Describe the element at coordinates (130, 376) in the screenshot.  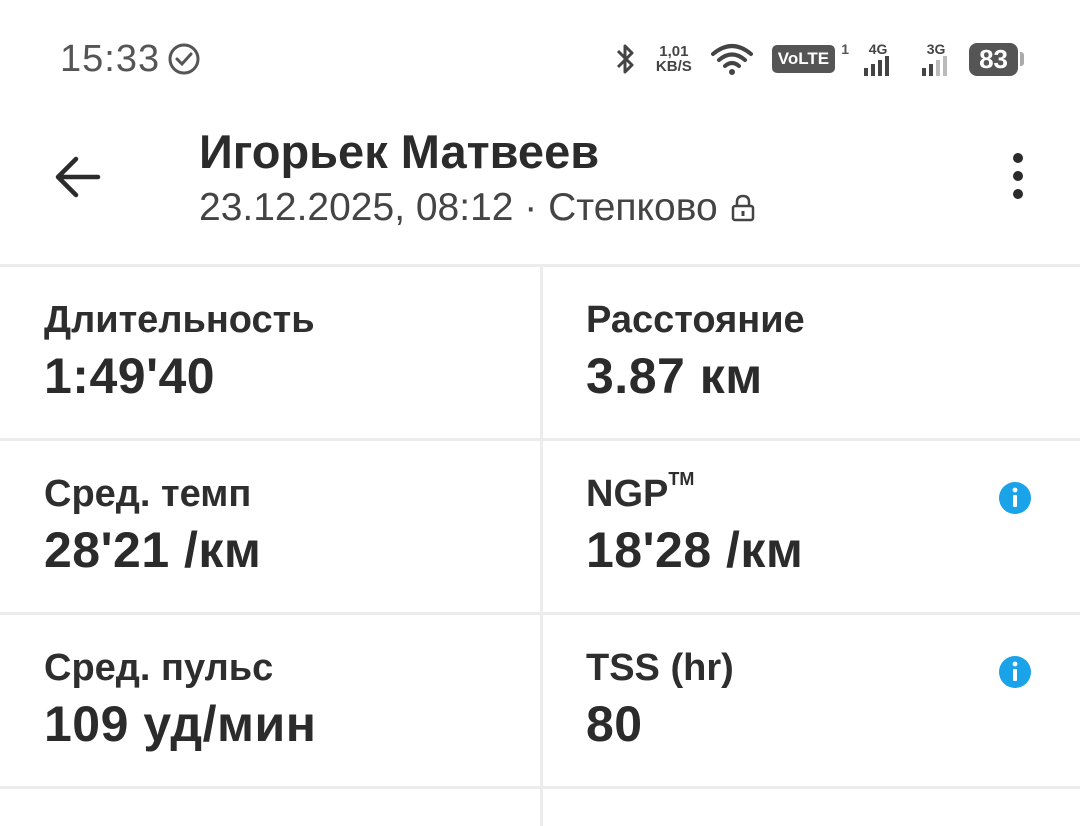
I see `stat-value: 1:49'40` at that location.